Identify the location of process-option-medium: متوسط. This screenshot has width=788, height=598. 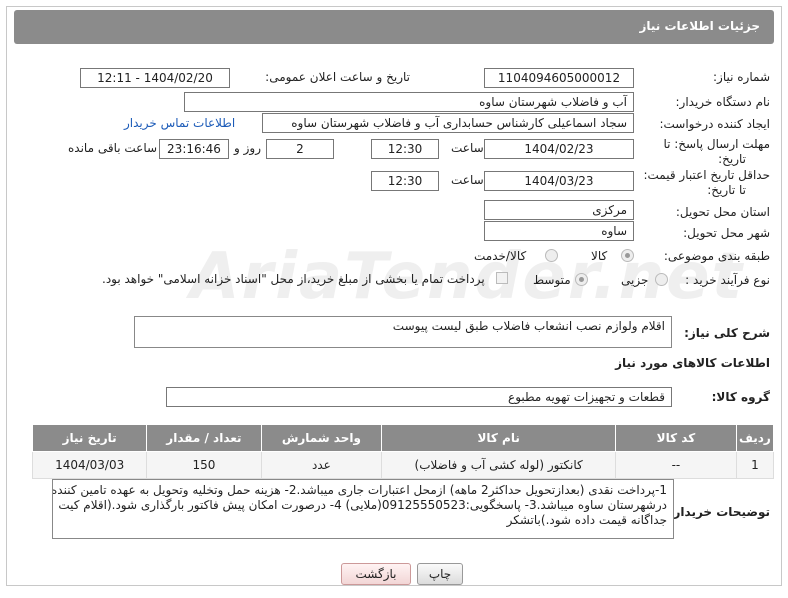
(552, 280).